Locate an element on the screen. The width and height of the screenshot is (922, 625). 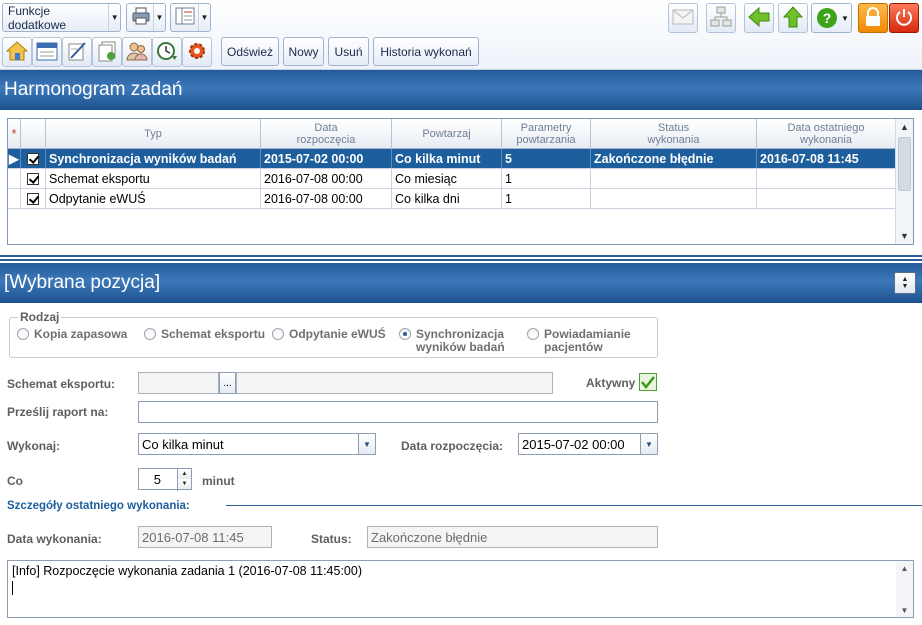
active-checkbox is located at coordinates (648, 382).